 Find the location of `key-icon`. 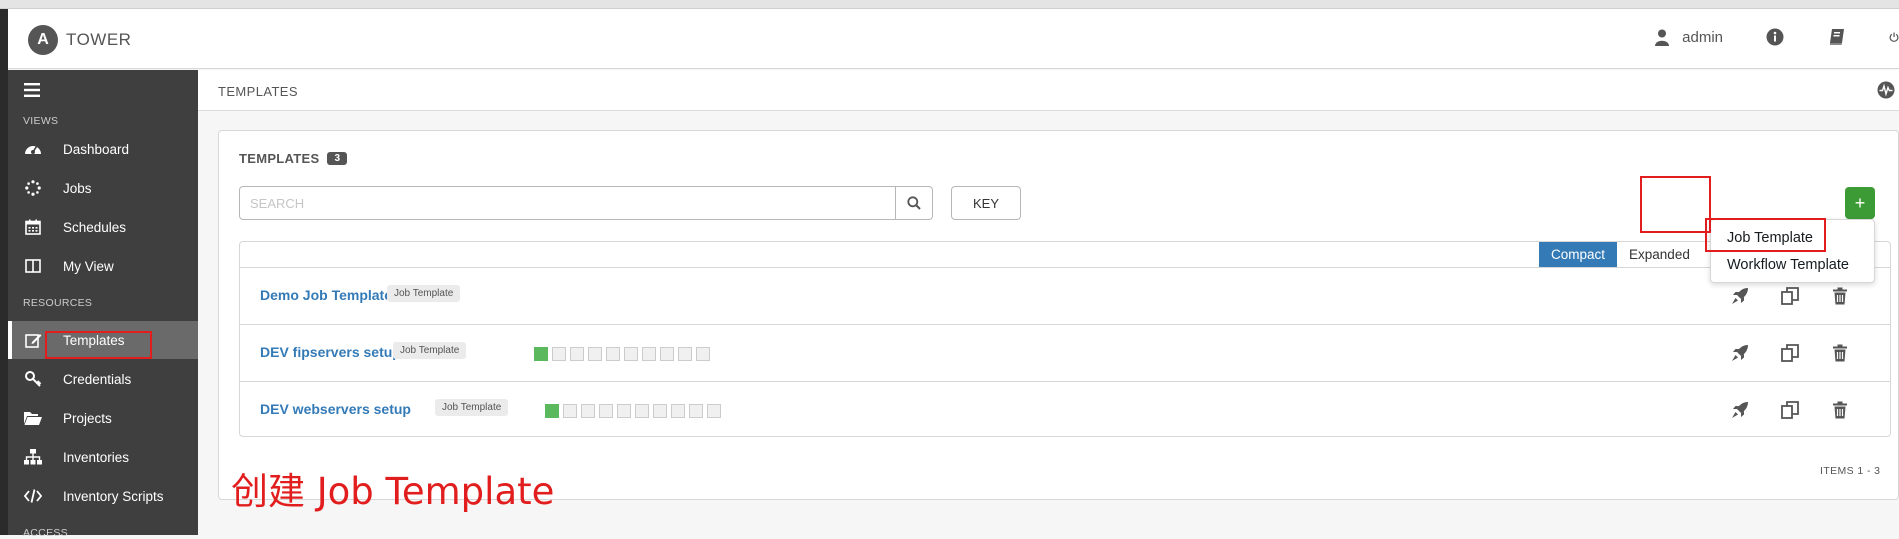

key-icon is located at coordinates (33, 379).